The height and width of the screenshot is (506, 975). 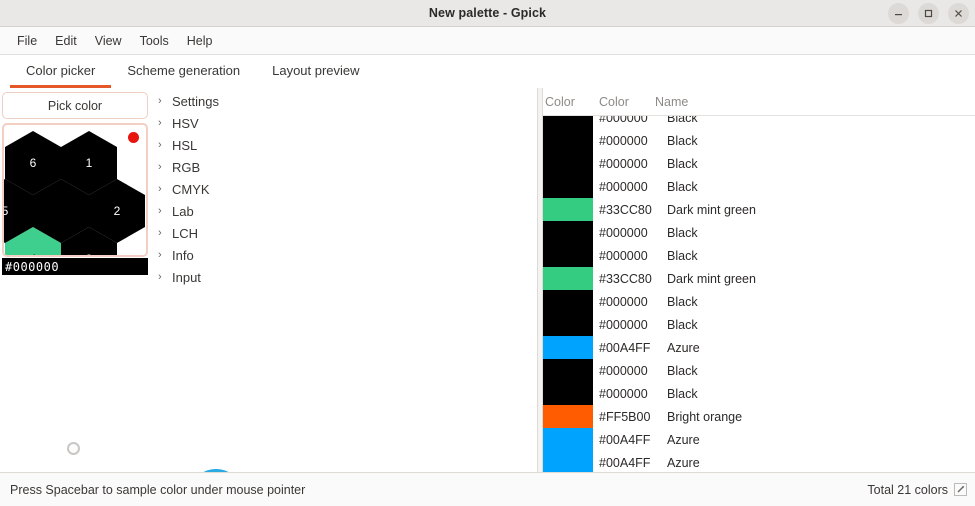 I want to click on color-hex-value: #33CC80, so click(x=625, y=209).